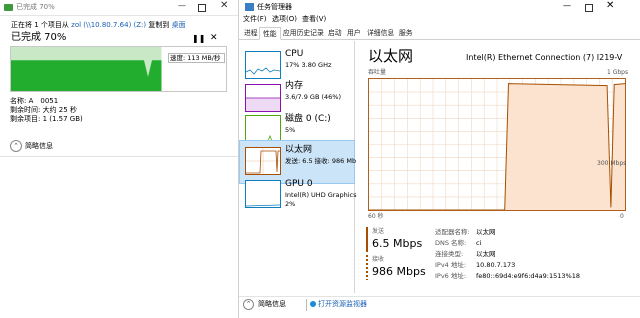 The image size is (640, 318). I want to click on memory-thumbnail, so click(263, 98).